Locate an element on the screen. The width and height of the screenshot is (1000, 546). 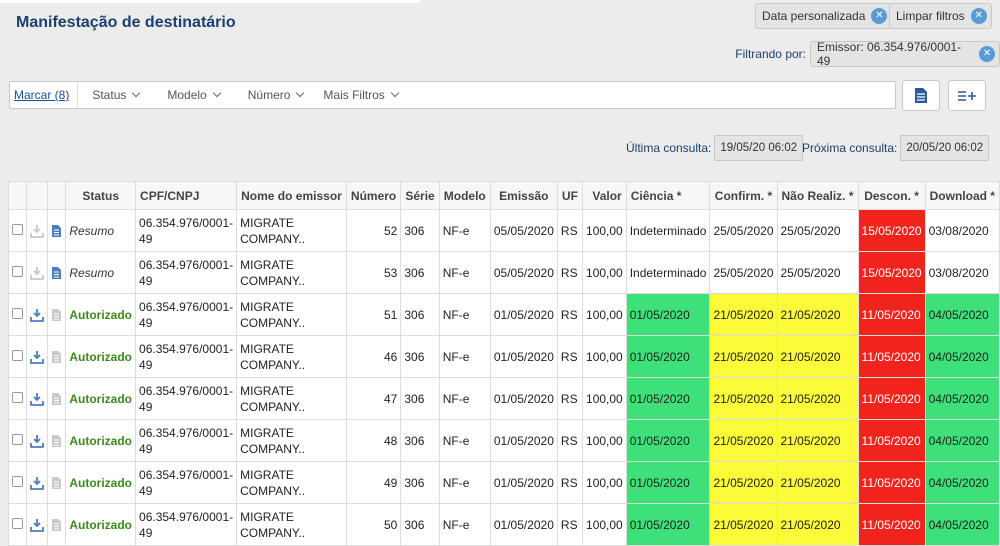
header-serie: Série is located at coordinates (420, 195).